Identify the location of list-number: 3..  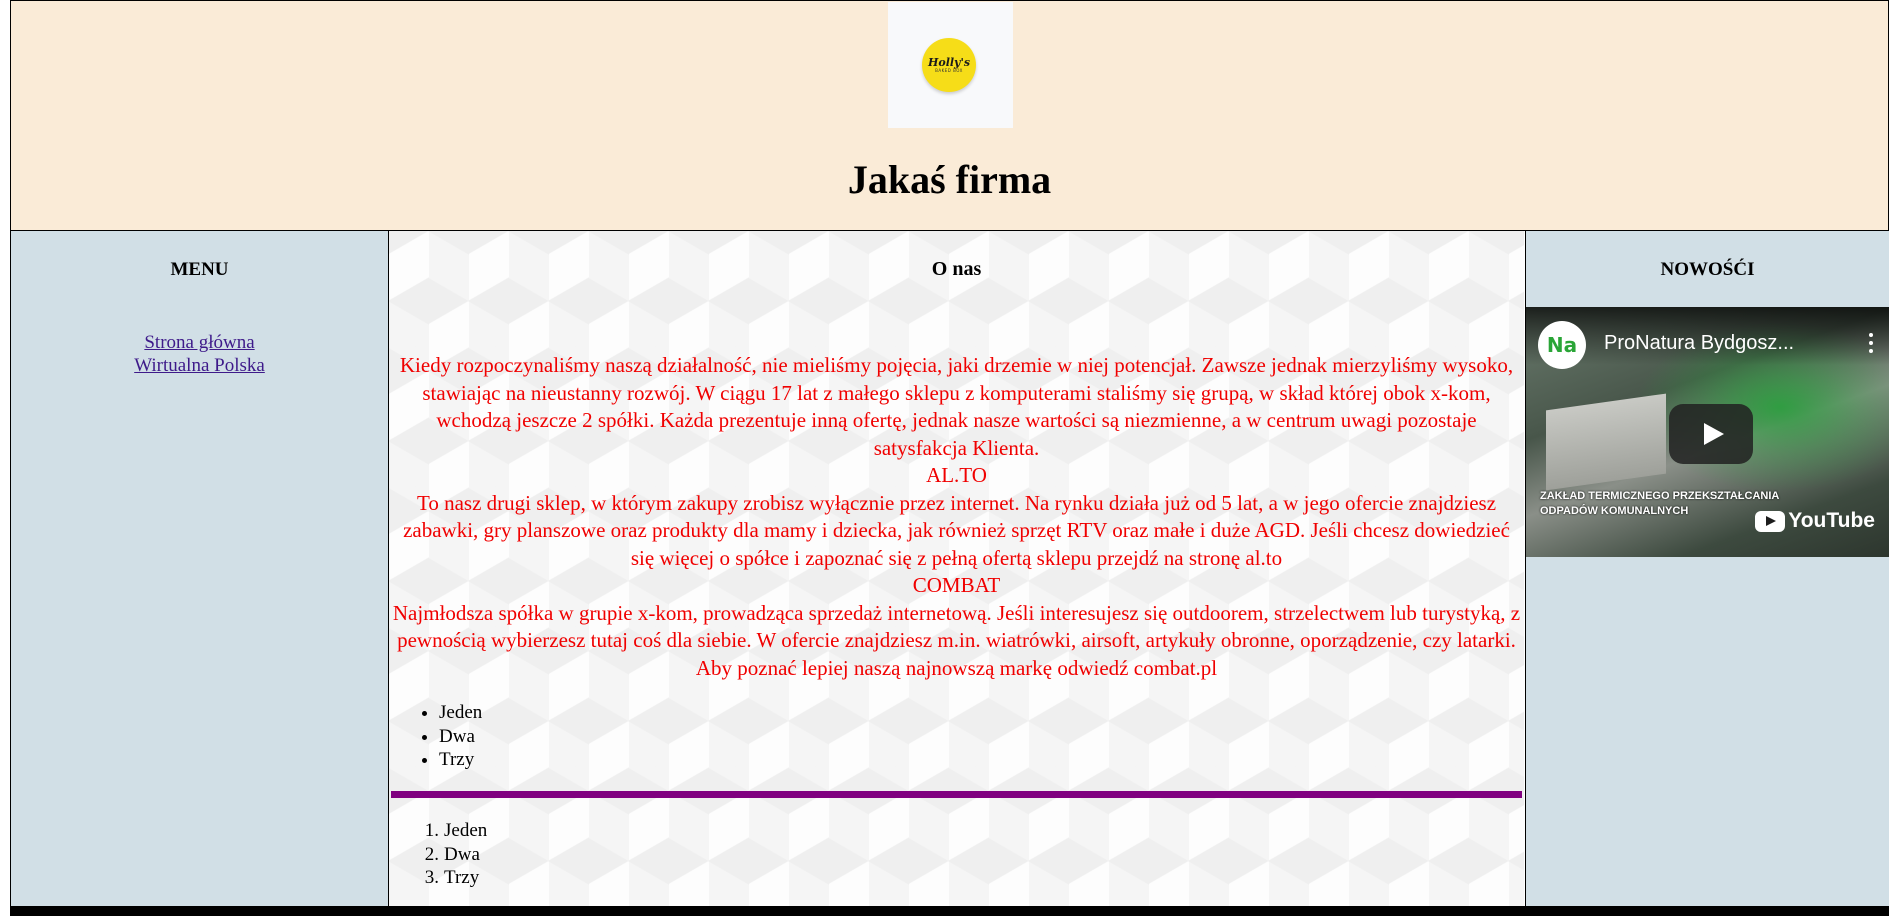
(431, 877).